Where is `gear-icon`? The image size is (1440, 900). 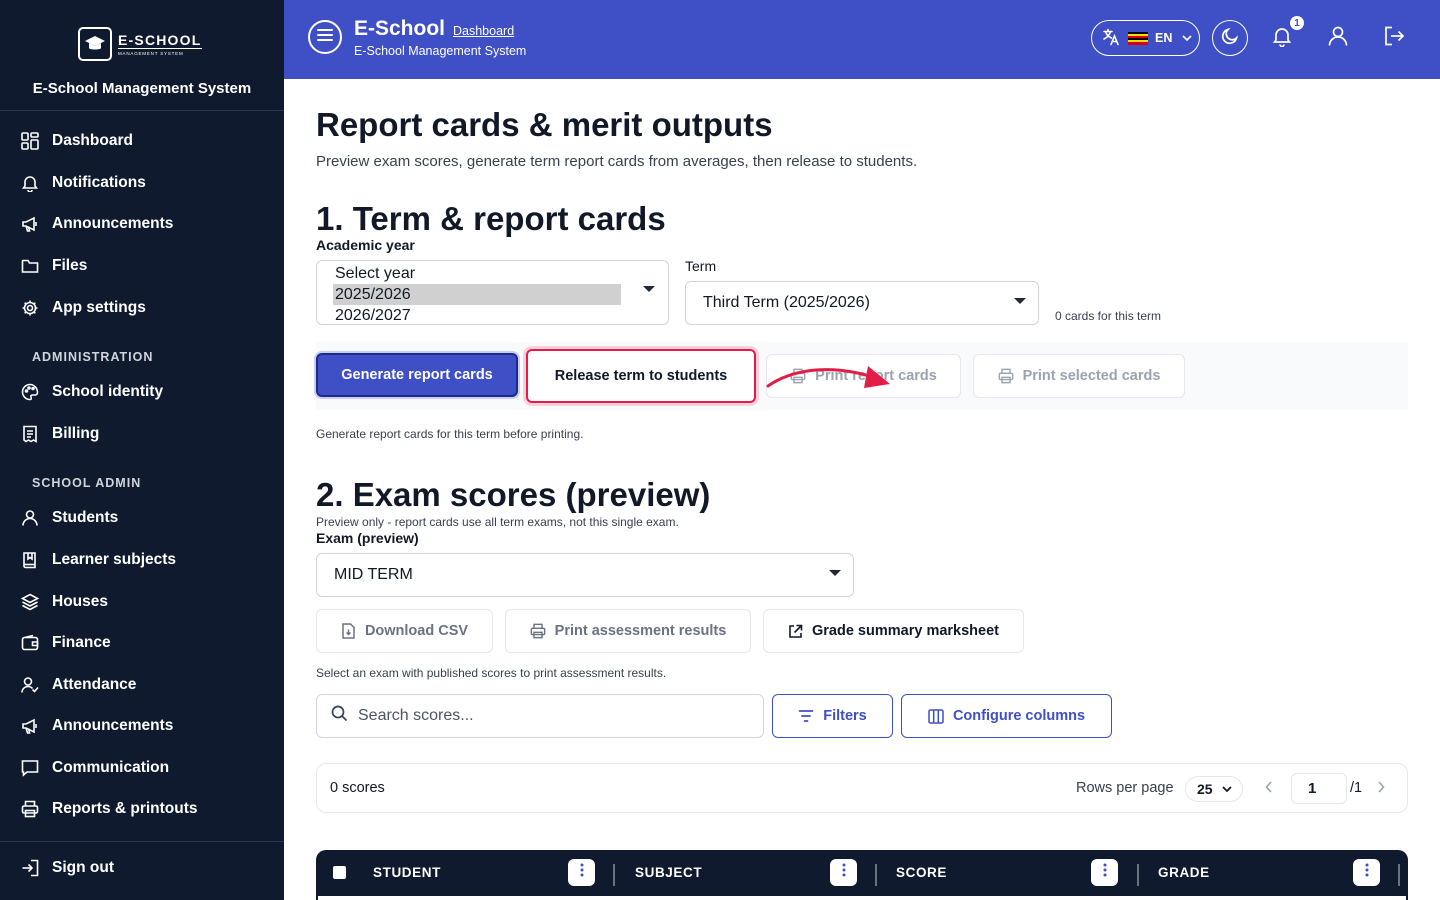 gear-icon is located at coordinates (30, 308).